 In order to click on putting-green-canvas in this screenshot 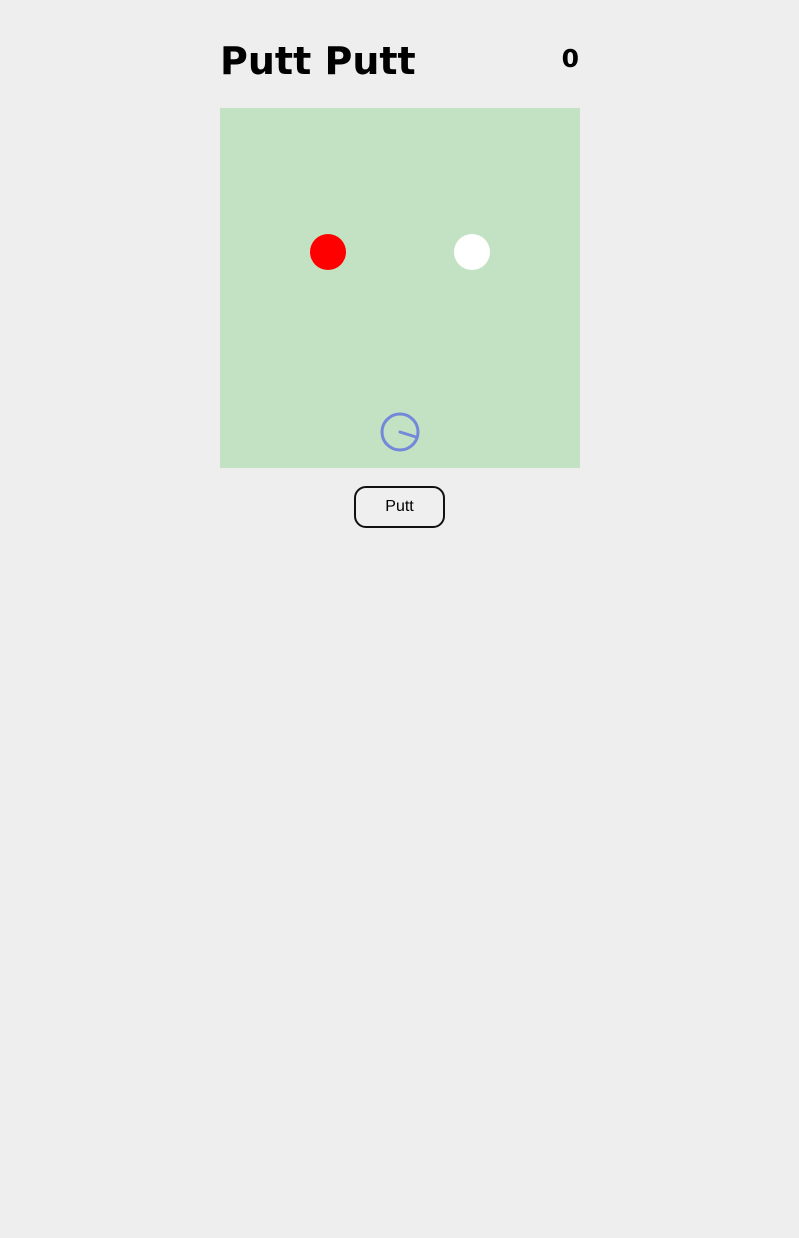, I will do `click(400, 288)`.